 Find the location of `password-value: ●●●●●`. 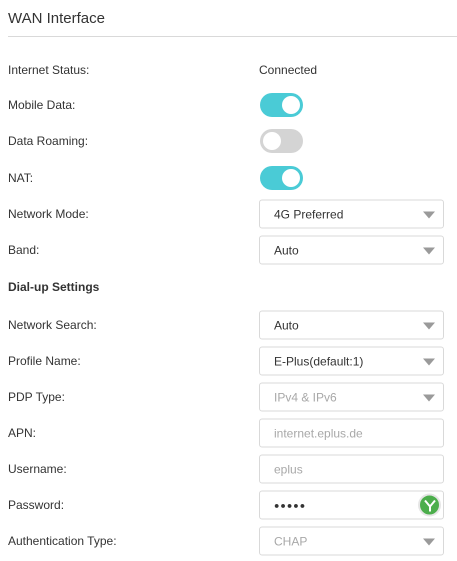

password-value: ●●●●● is located at coordinates (290, 505).